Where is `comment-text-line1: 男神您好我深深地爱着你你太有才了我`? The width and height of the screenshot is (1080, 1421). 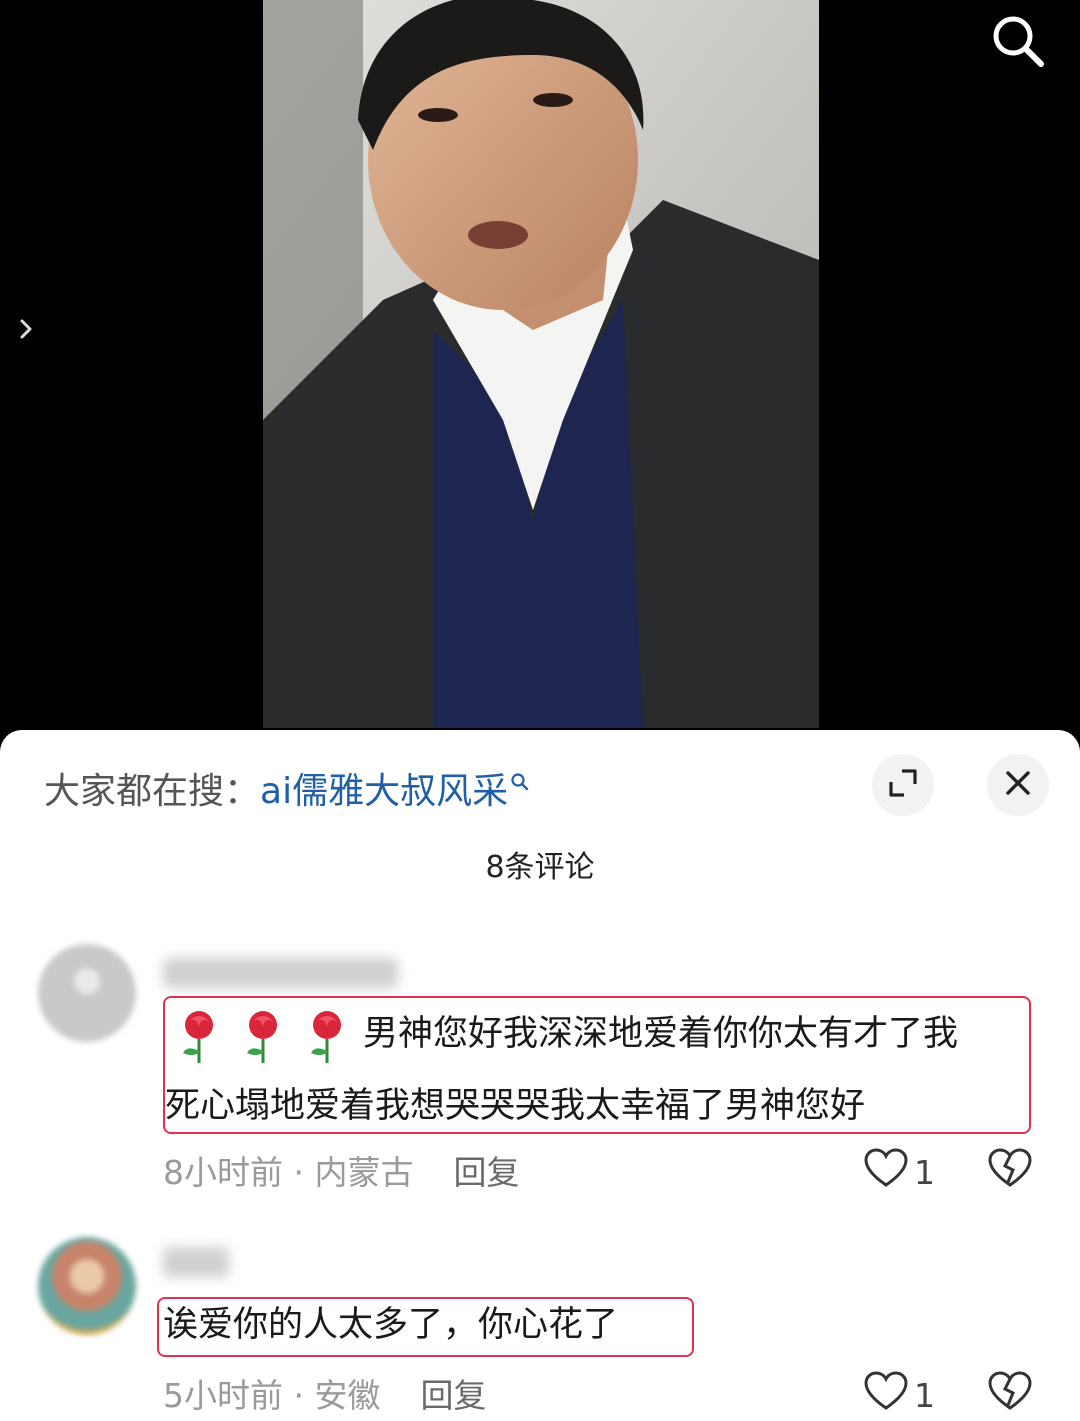
comment-text-line1: 男神您好我深深地爱着你你太有才了我 is located at coordinates (661, 1034).